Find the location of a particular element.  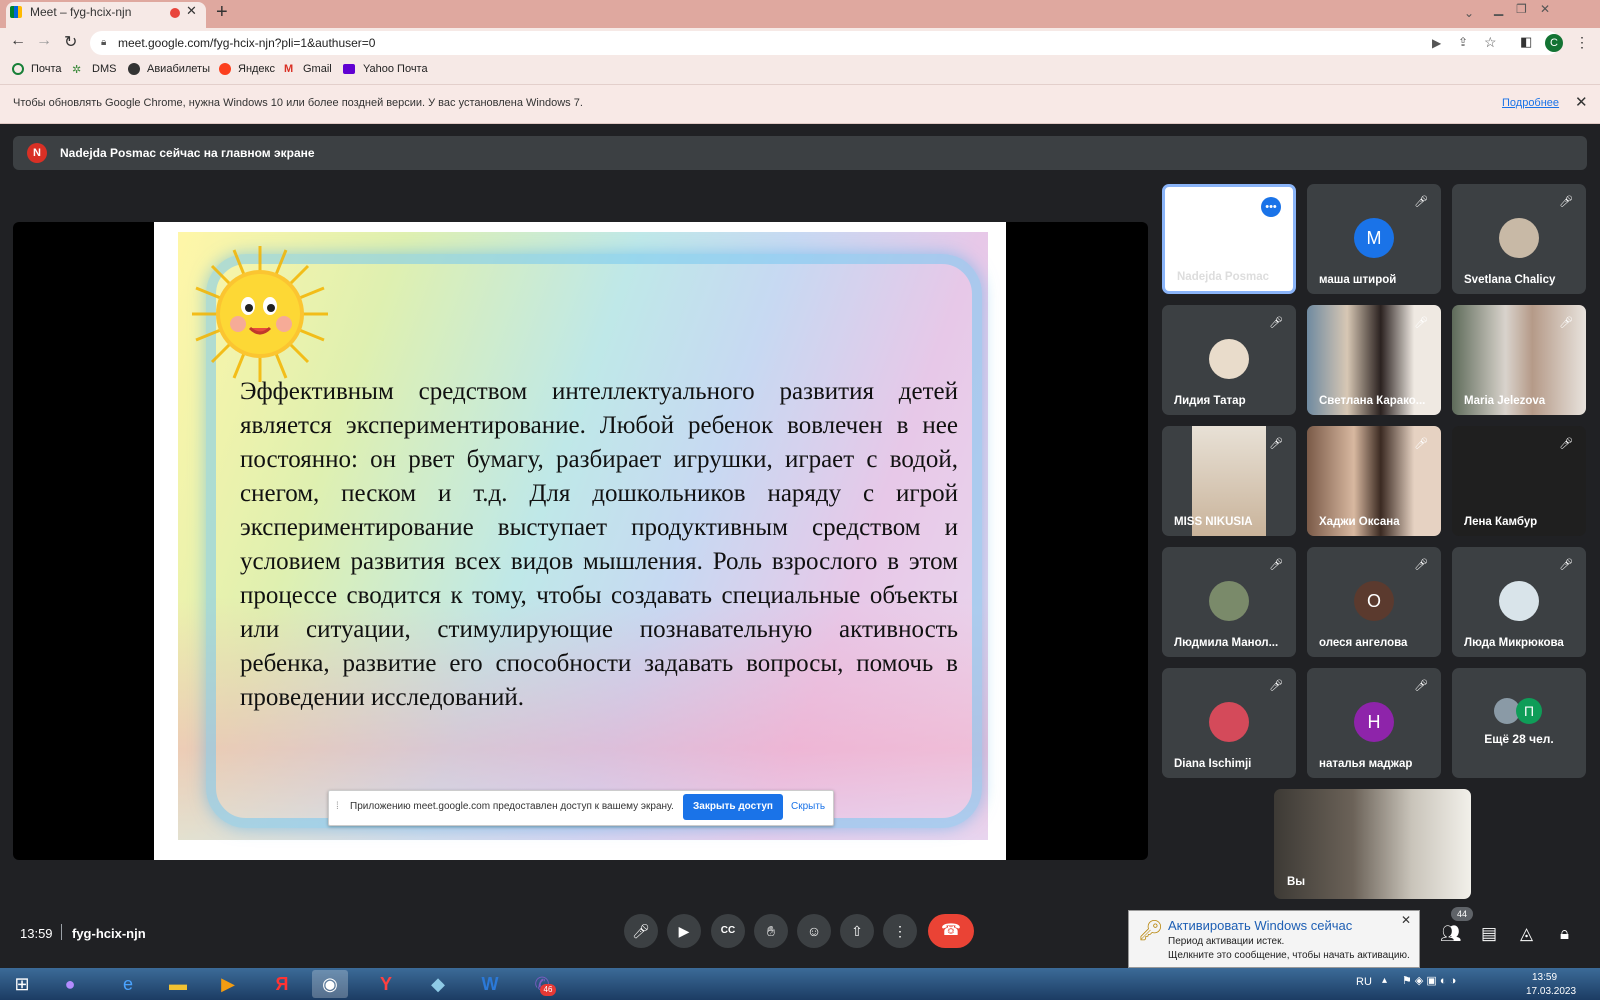

hide-notice-button: Скрыть is located at coordinates (808, 806).